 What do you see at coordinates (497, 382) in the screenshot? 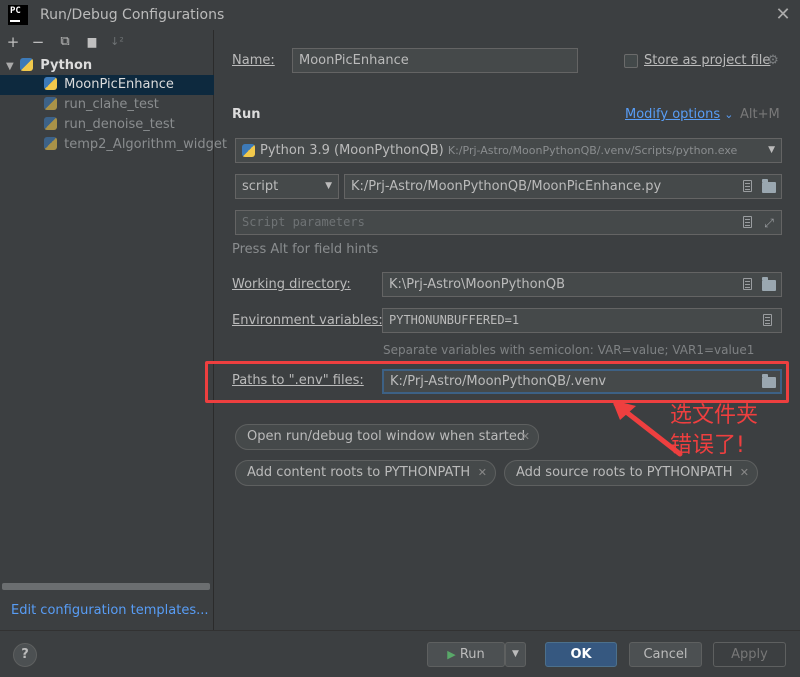
I see `annotation-highlight-box` at bounding box center [497, 382].